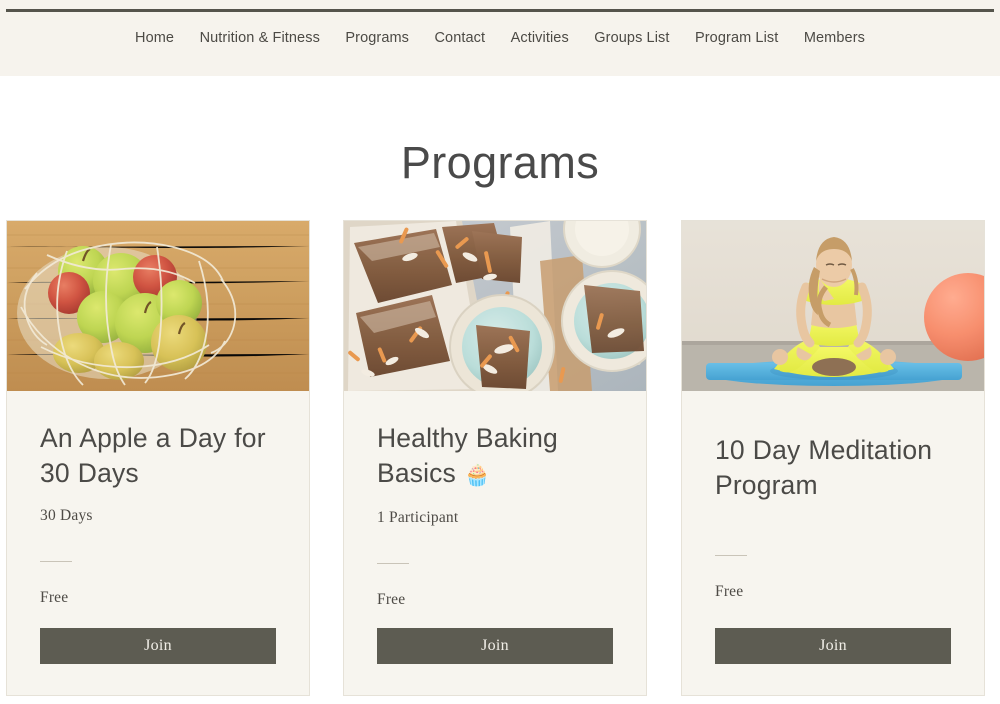  Describe the element at coordinates (158, 306) in the screenshot. I see `program-card-image-apples` at that location.